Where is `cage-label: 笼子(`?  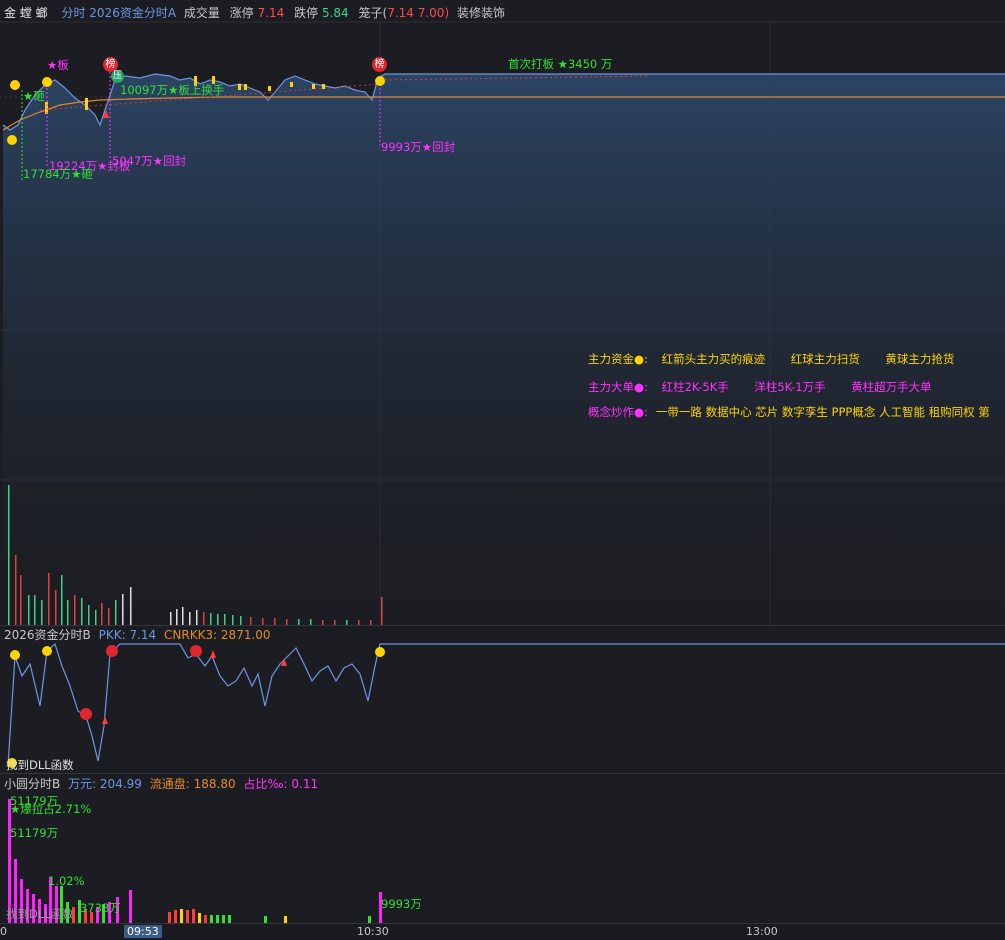
cage-label: 笼子( is located at coordinates (373, 13).